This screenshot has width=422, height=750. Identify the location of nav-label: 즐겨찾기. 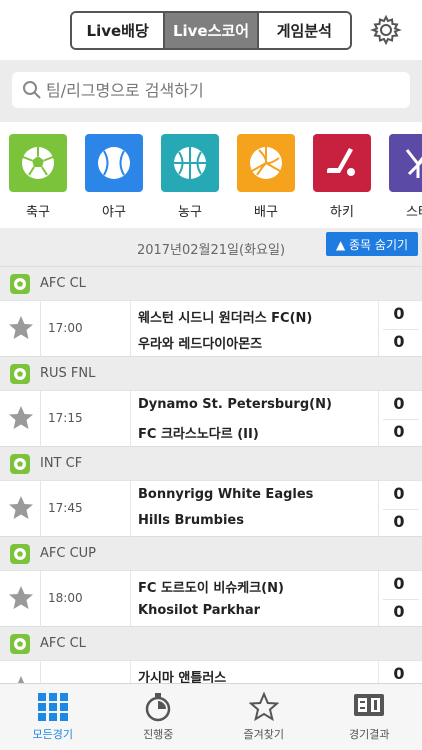
(263, 734).